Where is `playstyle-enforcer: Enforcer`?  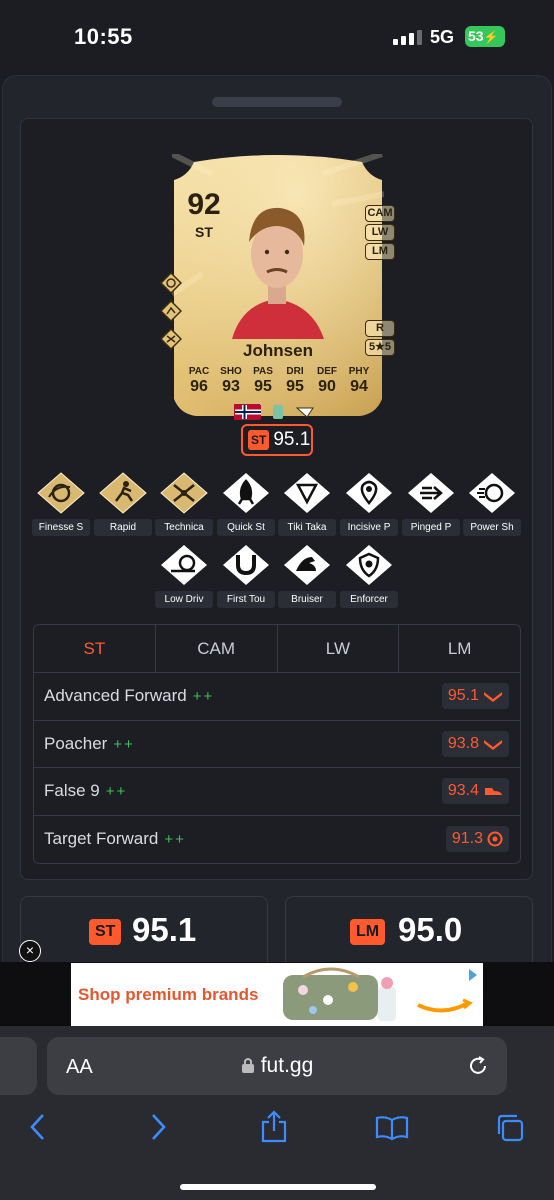 playstyle-enforcer: Enforcer is located at coordinates (369, 575).